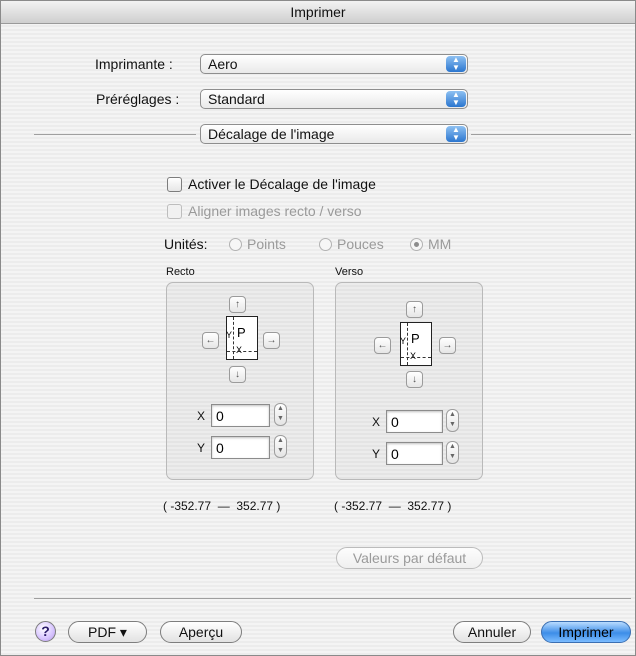 This screenshot has height=656, width=636. I want to click on recto-y-stepper: ▲ ▼, so click(280, 446).